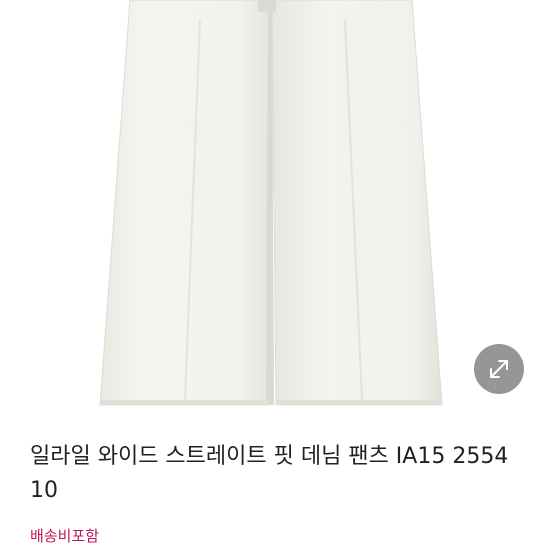 This screenshot has width=540, height=546. Describe the element at coordinates (65, 536) in the screenshot. I see `shipping-included-label: 배송비포함` at that location.